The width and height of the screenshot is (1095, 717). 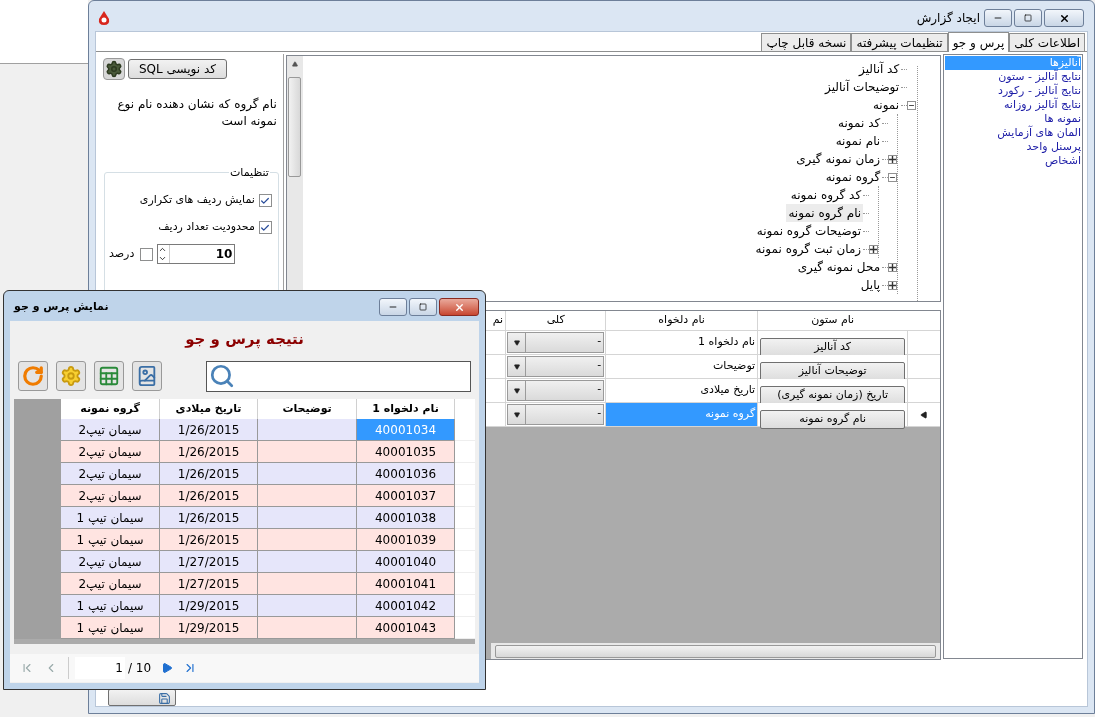 What do you see at coordinates (307, 409) in the screenshot?
I see `column-header: توضیحات` at bounding box center [307, 409].